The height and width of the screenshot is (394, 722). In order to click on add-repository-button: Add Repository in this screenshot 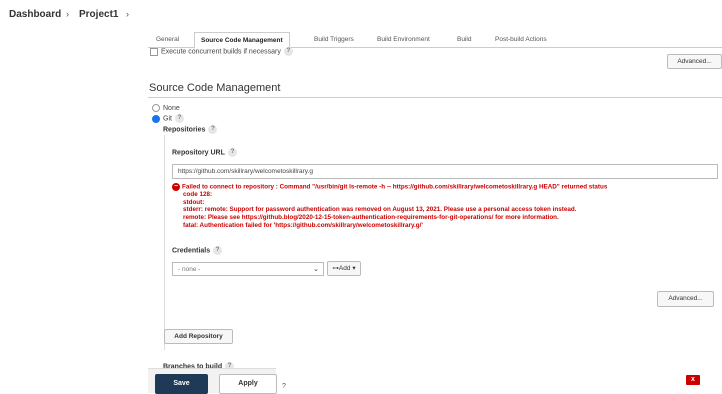, I will do `click(198, 336)`.